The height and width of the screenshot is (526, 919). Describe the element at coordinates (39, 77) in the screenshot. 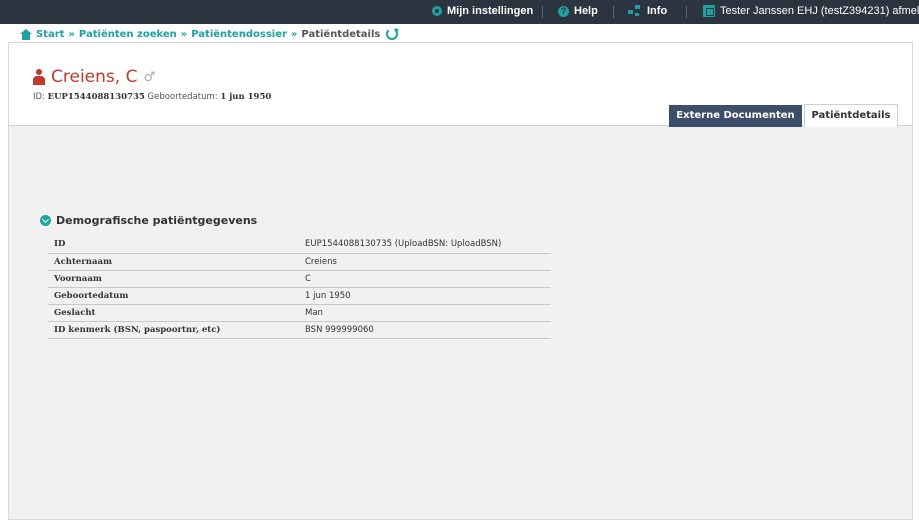

I see `person-icon` at that location.